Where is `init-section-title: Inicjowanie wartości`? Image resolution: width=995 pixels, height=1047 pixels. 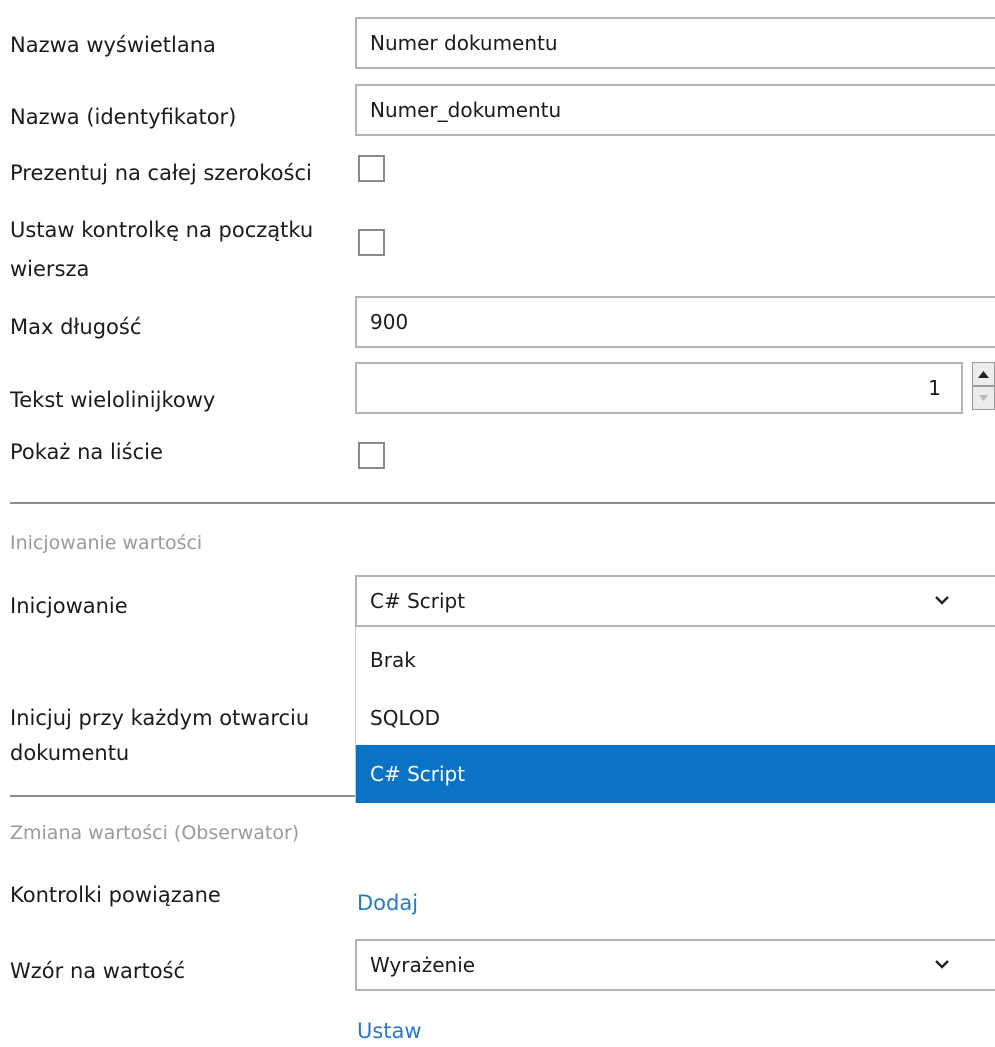
init-section-title: Inicjowanie wartości is located at coordinates (106, 543).